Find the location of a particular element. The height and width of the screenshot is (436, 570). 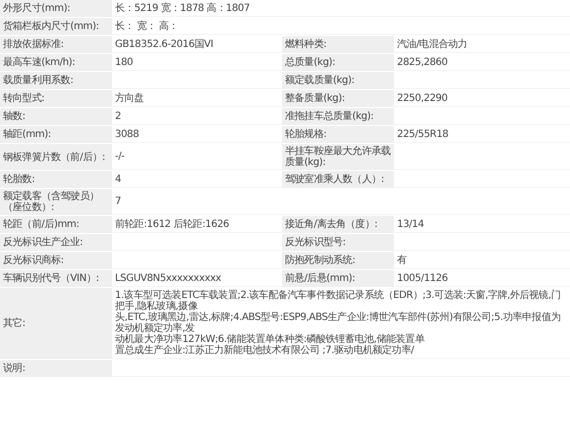

field-label: 准拖挂车总质量(kg): is located at coordinates (338, 116).